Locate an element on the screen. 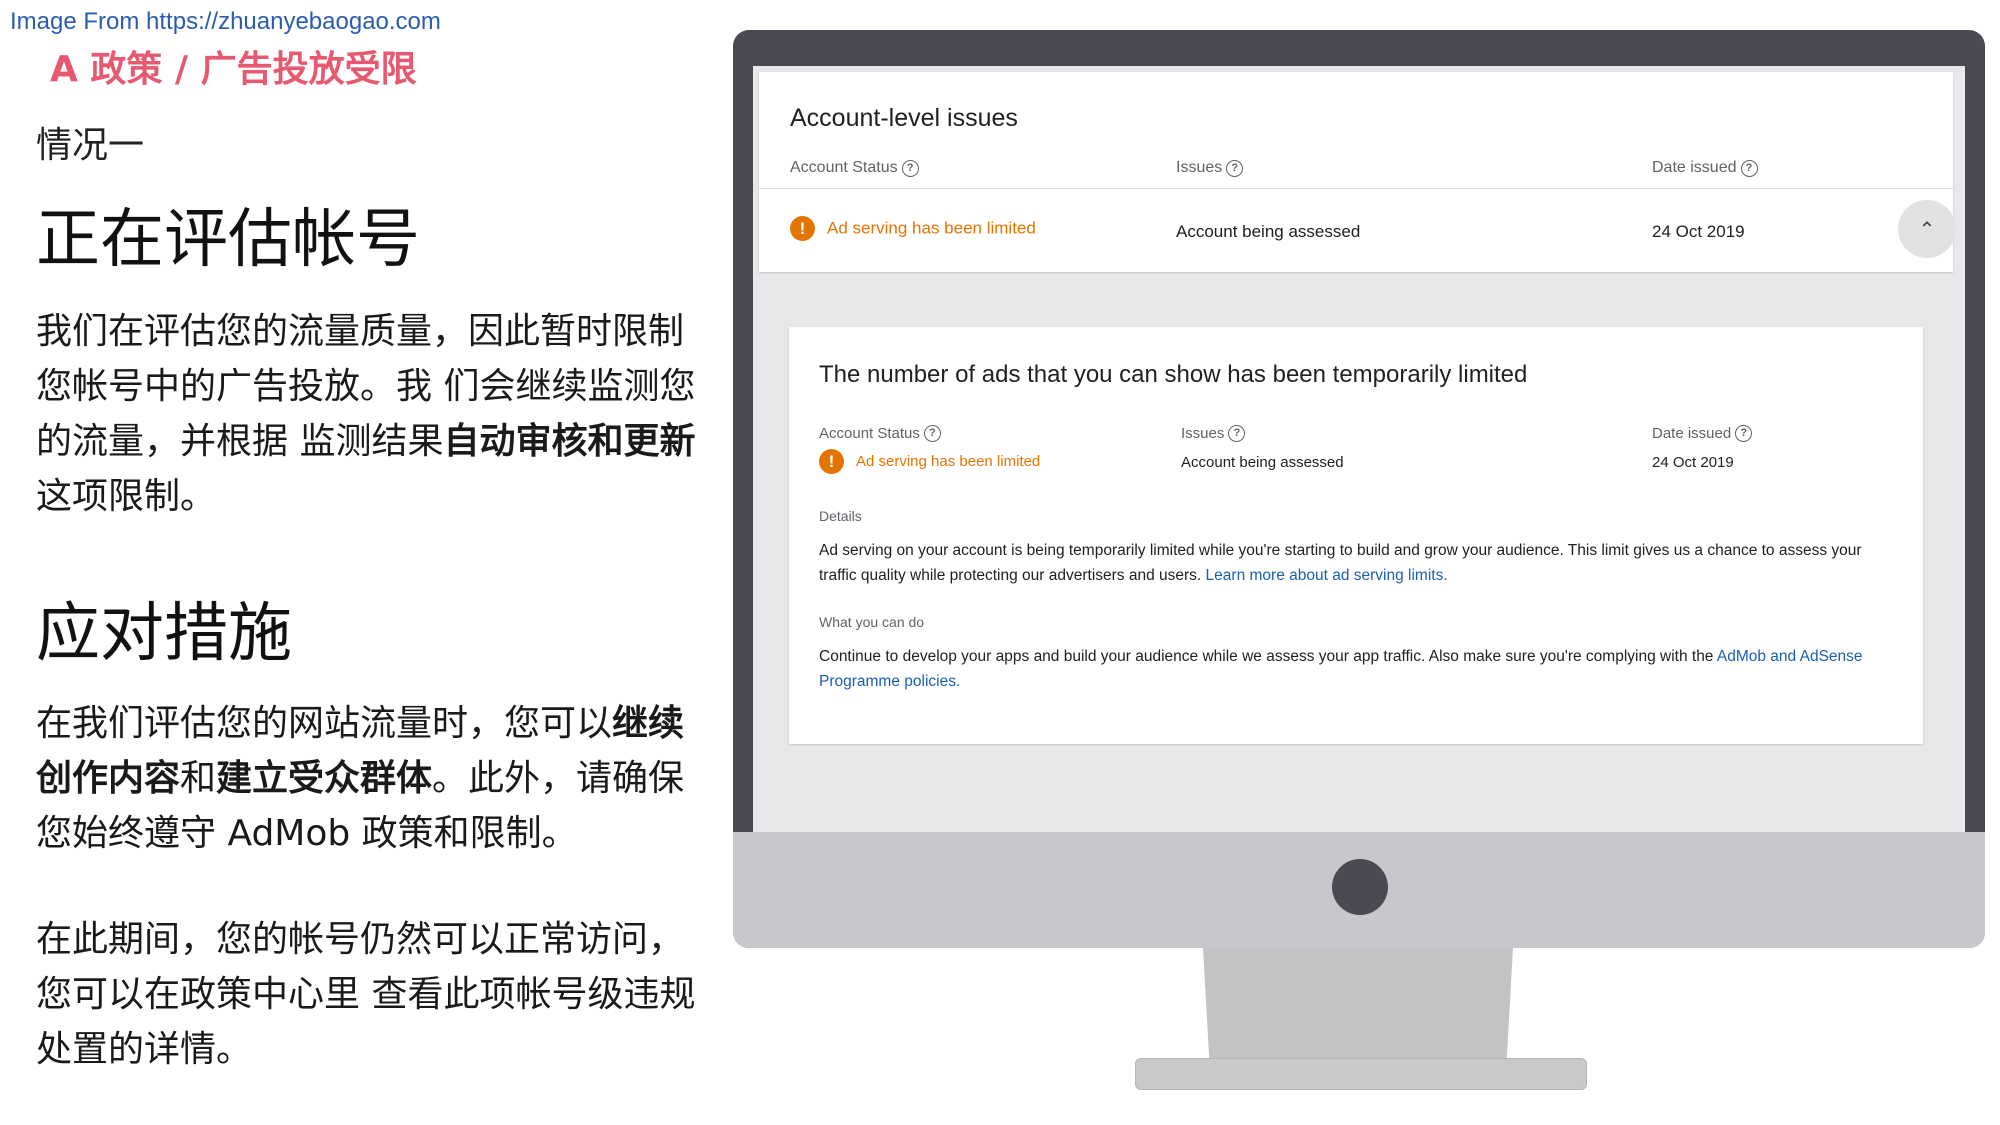  case-label: 情况一 is located at coordinates (90, 145).